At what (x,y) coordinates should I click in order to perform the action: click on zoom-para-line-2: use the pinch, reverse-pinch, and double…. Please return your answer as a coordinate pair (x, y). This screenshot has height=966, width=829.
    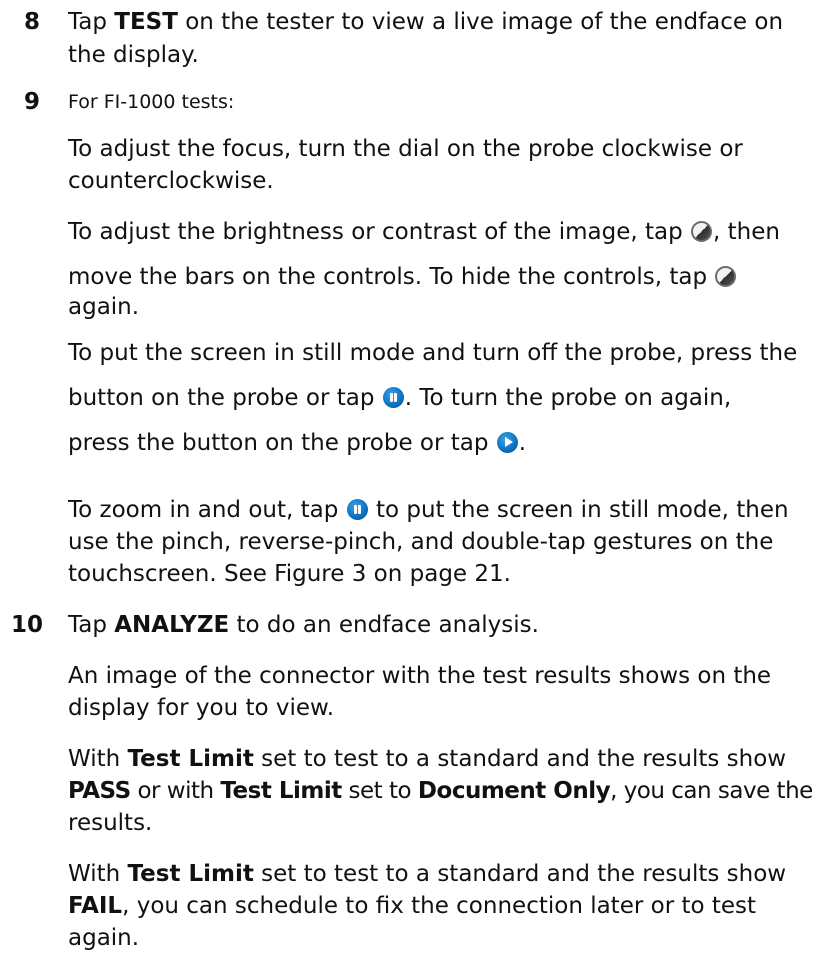
    Looking at the image, I should click on (421, 542).